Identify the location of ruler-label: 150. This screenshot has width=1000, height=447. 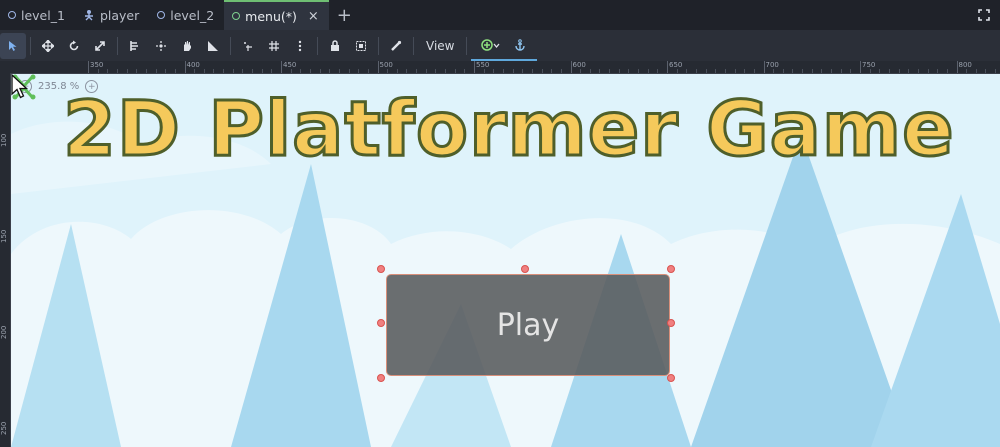
(4, 236).